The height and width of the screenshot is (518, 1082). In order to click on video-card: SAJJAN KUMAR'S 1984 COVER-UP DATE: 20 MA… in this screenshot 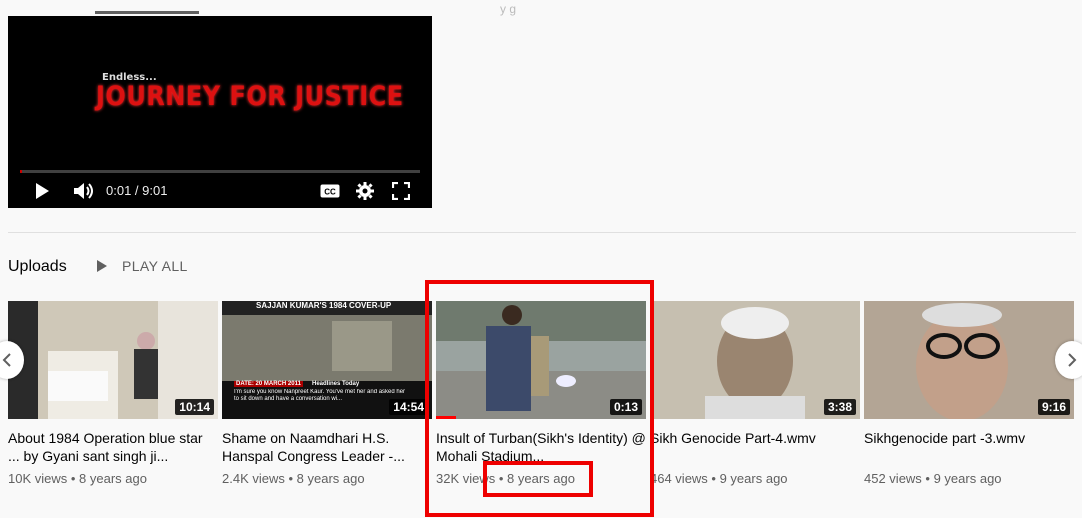, I will do `click(327, 393)`.